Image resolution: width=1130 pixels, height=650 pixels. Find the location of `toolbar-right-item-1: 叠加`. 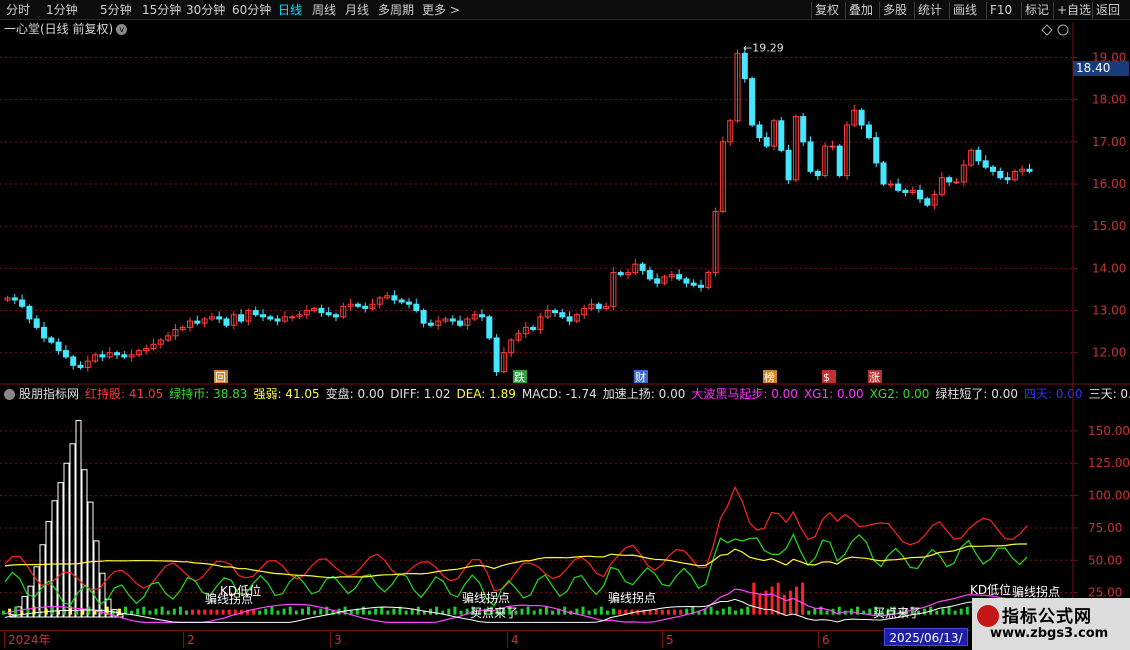

toolbar-right-item-1: 叠加 is located at coordinates (861, 10).